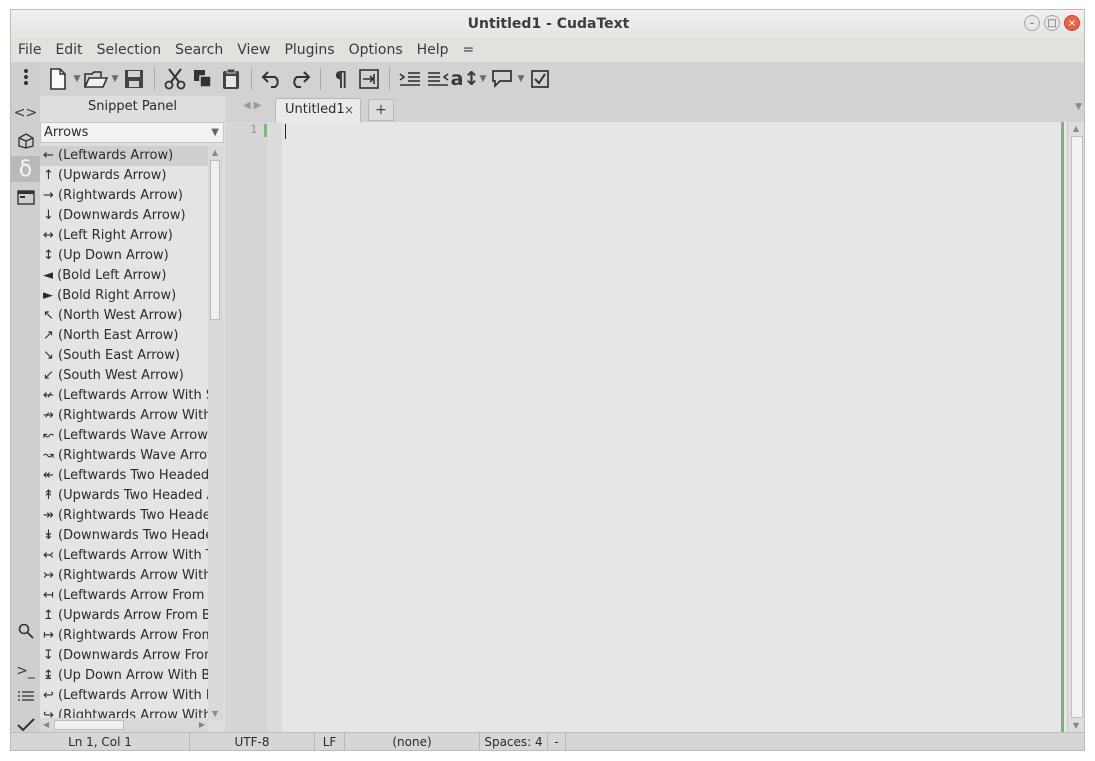 This screenshot has height=761, width=1095. Describe the element at coordinates (25, 197) in the screenshot. I see `tabs-icon` at that location.